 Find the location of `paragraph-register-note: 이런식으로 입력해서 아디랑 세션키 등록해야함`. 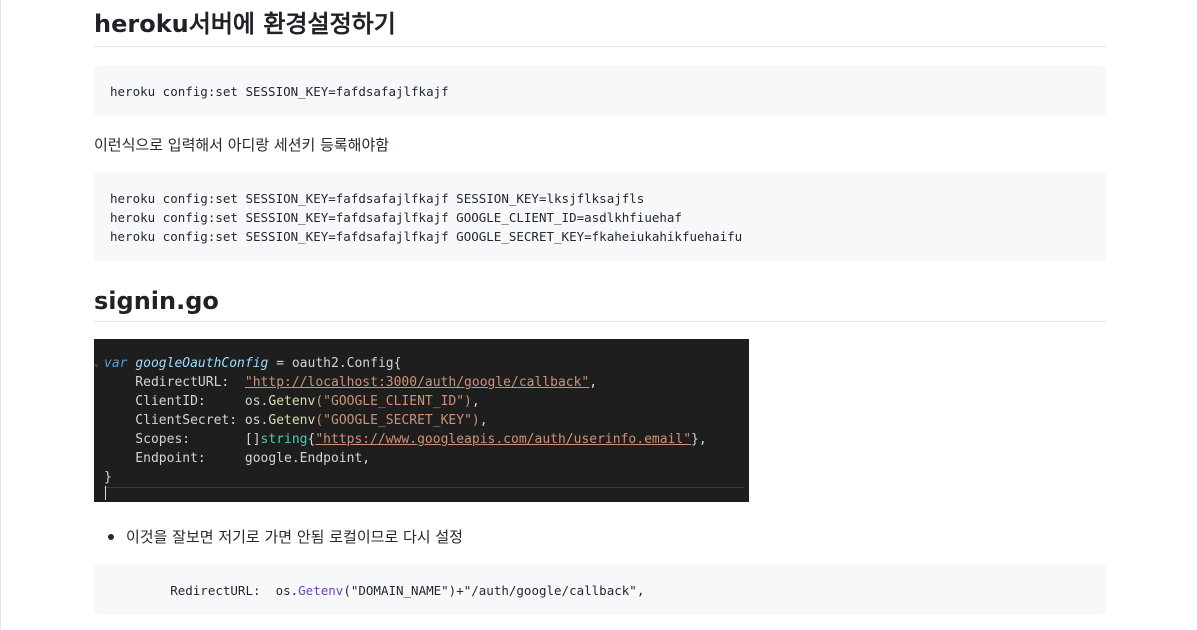

paragraph-register-note: 이런식으로 입력해서 아디랑 세션키 등록해야함 is located at coordinates (242, 145).